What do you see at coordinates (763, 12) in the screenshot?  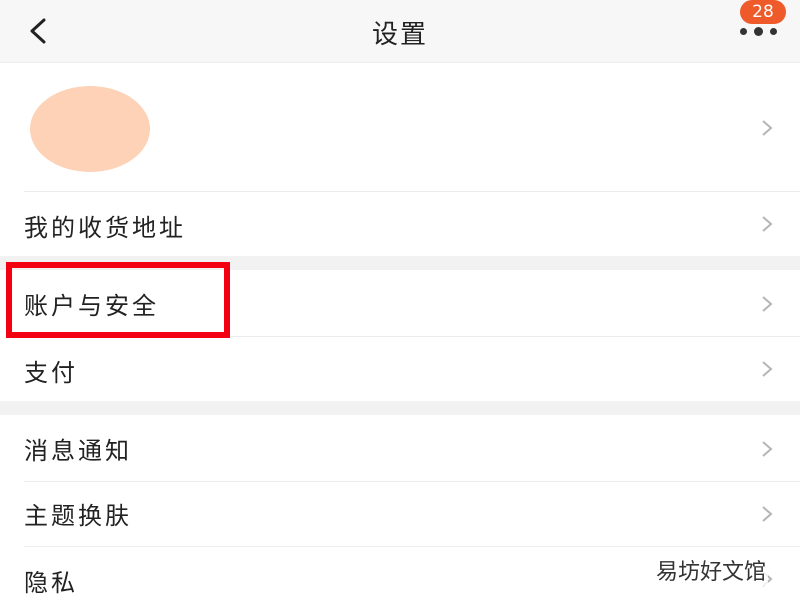 I see `notification-badge: 28` at bounding box center [763, 12].